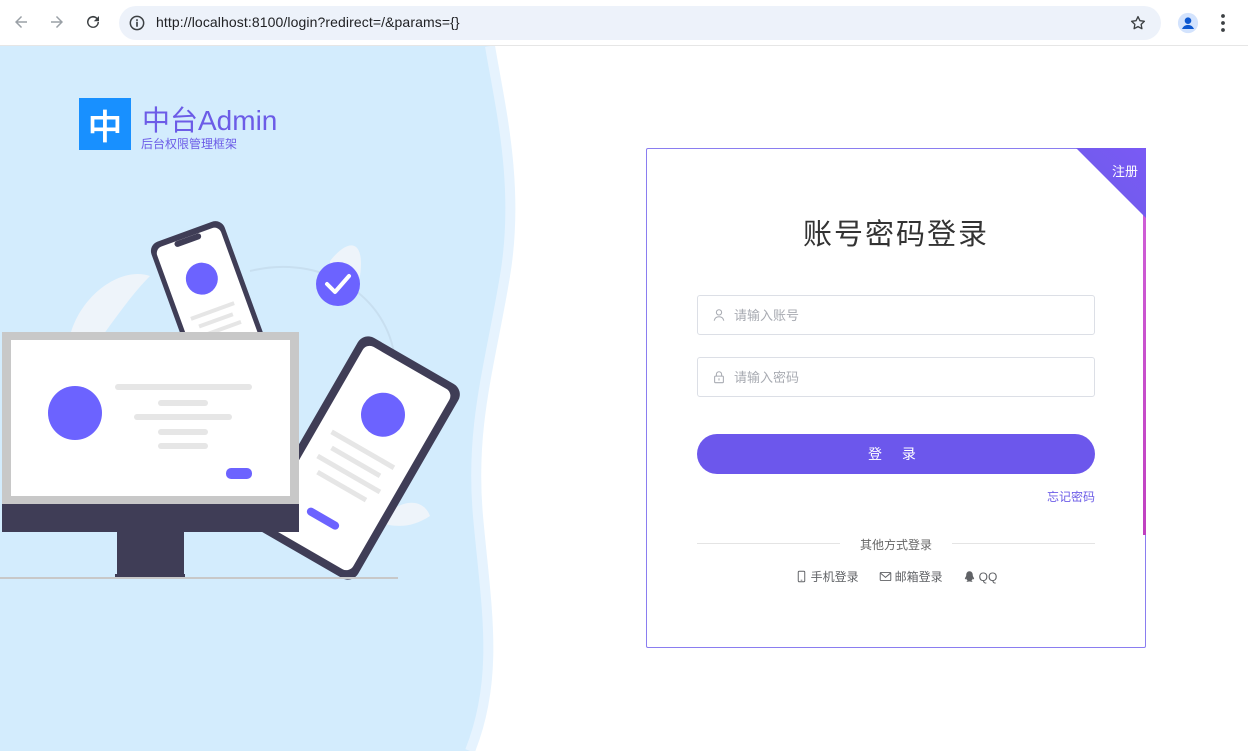 Image resolution: width=1248 pixels, height=751 pixels. I want to click on other-login-label: 其他方式登录, so click(895, 545).